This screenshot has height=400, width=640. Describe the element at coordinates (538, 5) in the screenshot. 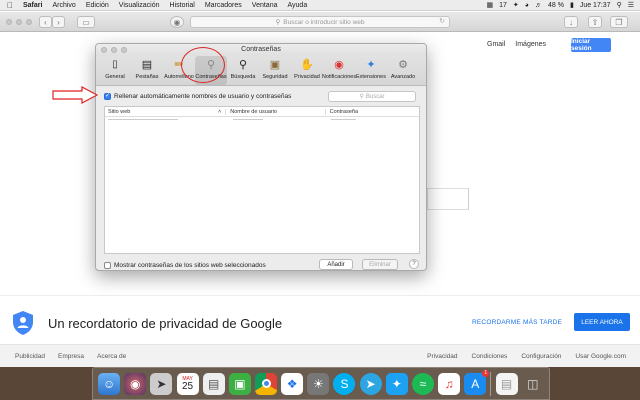

I see `volume-icon: ♬` at that location.